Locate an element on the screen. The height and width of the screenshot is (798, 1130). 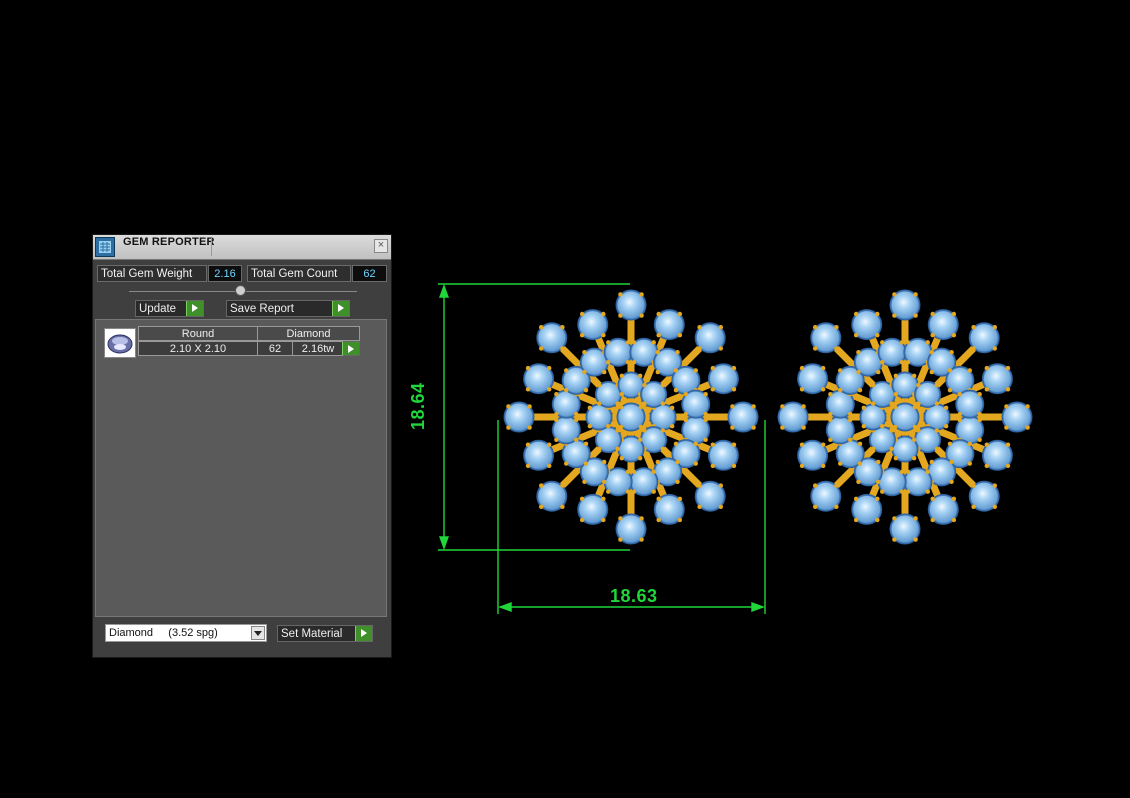
width-arrow-right is located at coordinates (758, 607).